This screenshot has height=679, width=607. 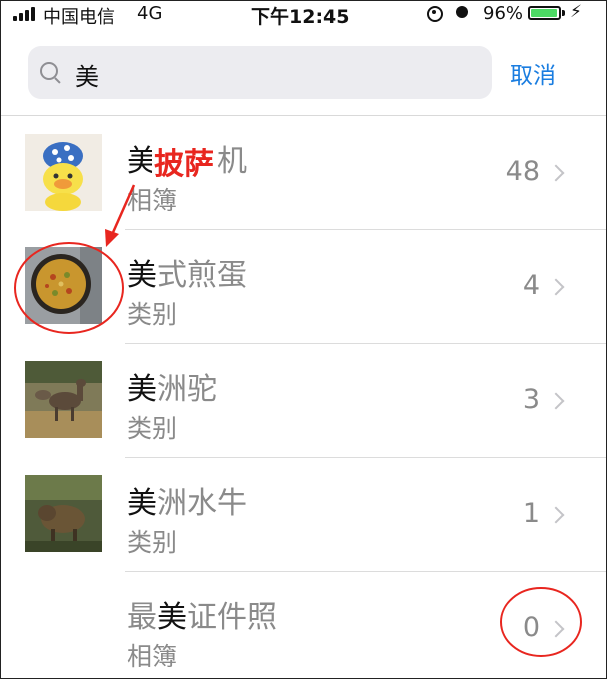 I want to click on annotation-arrow-head, so click(x=112, y=238).